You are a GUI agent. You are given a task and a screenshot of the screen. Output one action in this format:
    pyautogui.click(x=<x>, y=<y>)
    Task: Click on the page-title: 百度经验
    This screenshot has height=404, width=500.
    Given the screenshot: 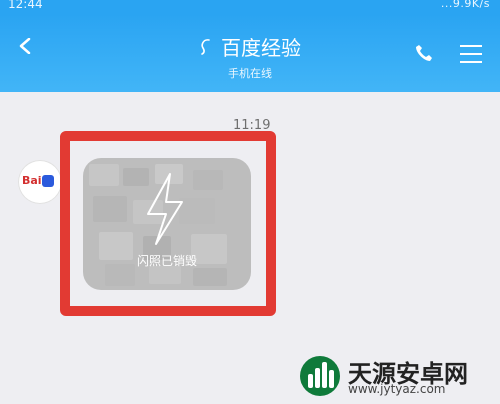 What is the action you would take?
    pyautogui.click(x=261, y=48)
    